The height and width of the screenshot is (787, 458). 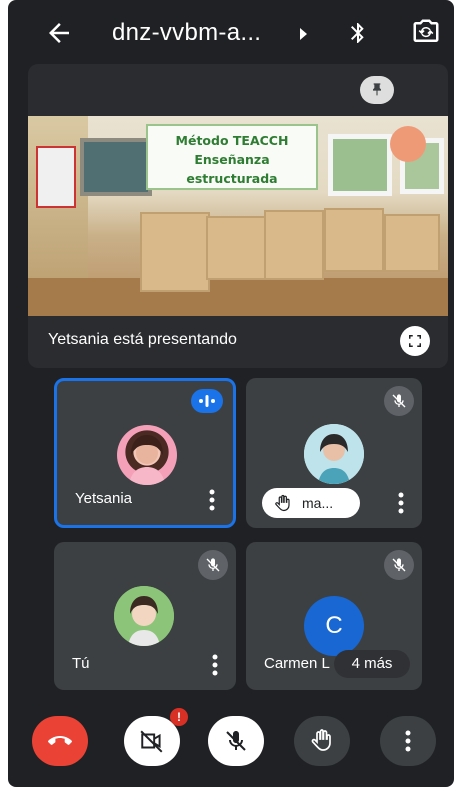 I want to click on participant-name: Yetsania, so click(x=103, y=498).